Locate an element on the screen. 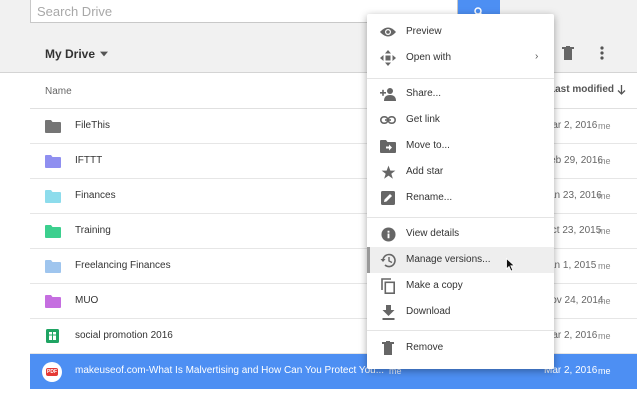 Image resolution: width=637 pixels, height=398 pixels. move-folder-icon is located at coordinates (388, 146).